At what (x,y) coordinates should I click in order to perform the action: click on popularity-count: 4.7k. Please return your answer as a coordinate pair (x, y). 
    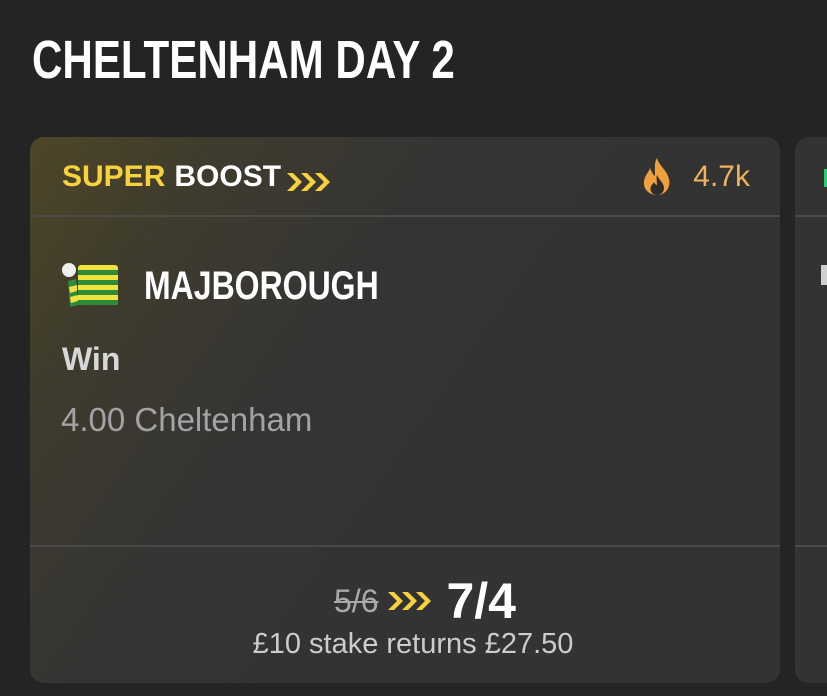
    Looking at the image, I should click on (721, 176).